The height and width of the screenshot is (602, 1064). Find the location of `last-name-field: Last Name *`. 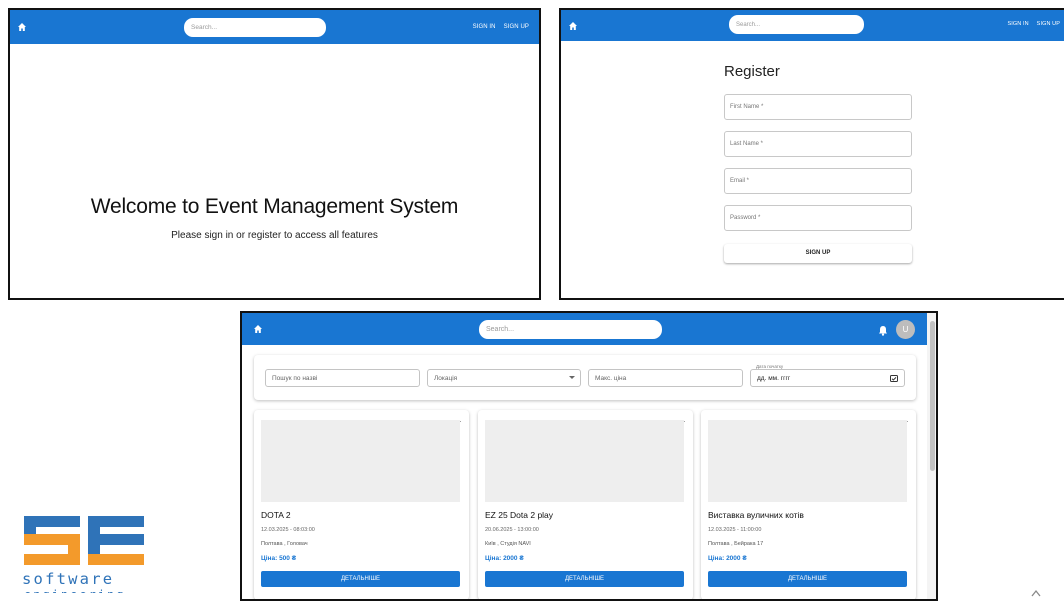

last-name-field: Last Name * is located at coordinates (818, 144).